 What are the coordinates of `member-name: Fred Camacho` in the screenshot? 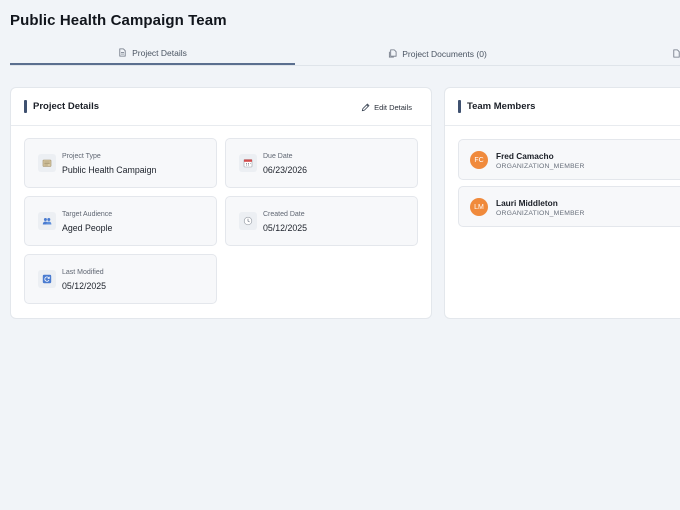 It's located at (525, 156).